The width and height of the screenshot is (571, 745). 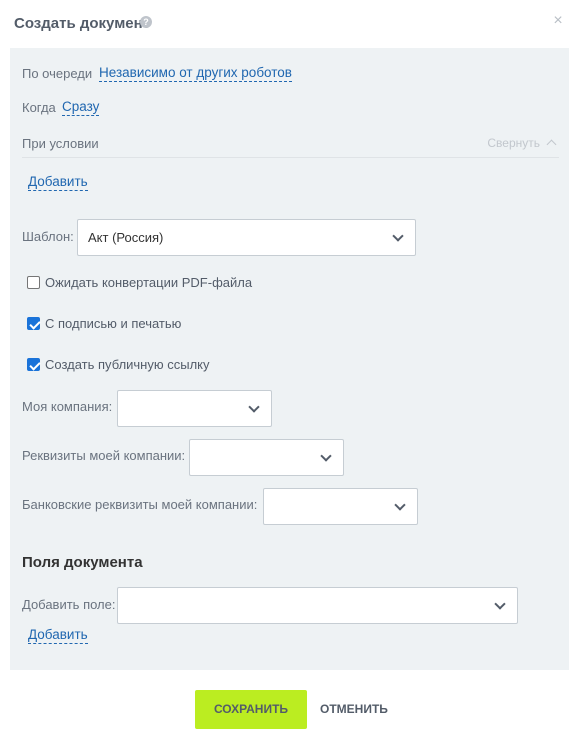 I want to click on dialog-footer: СОХРАНИТЬ ОТМЕНИТЬ, so click(x=285, y=707).